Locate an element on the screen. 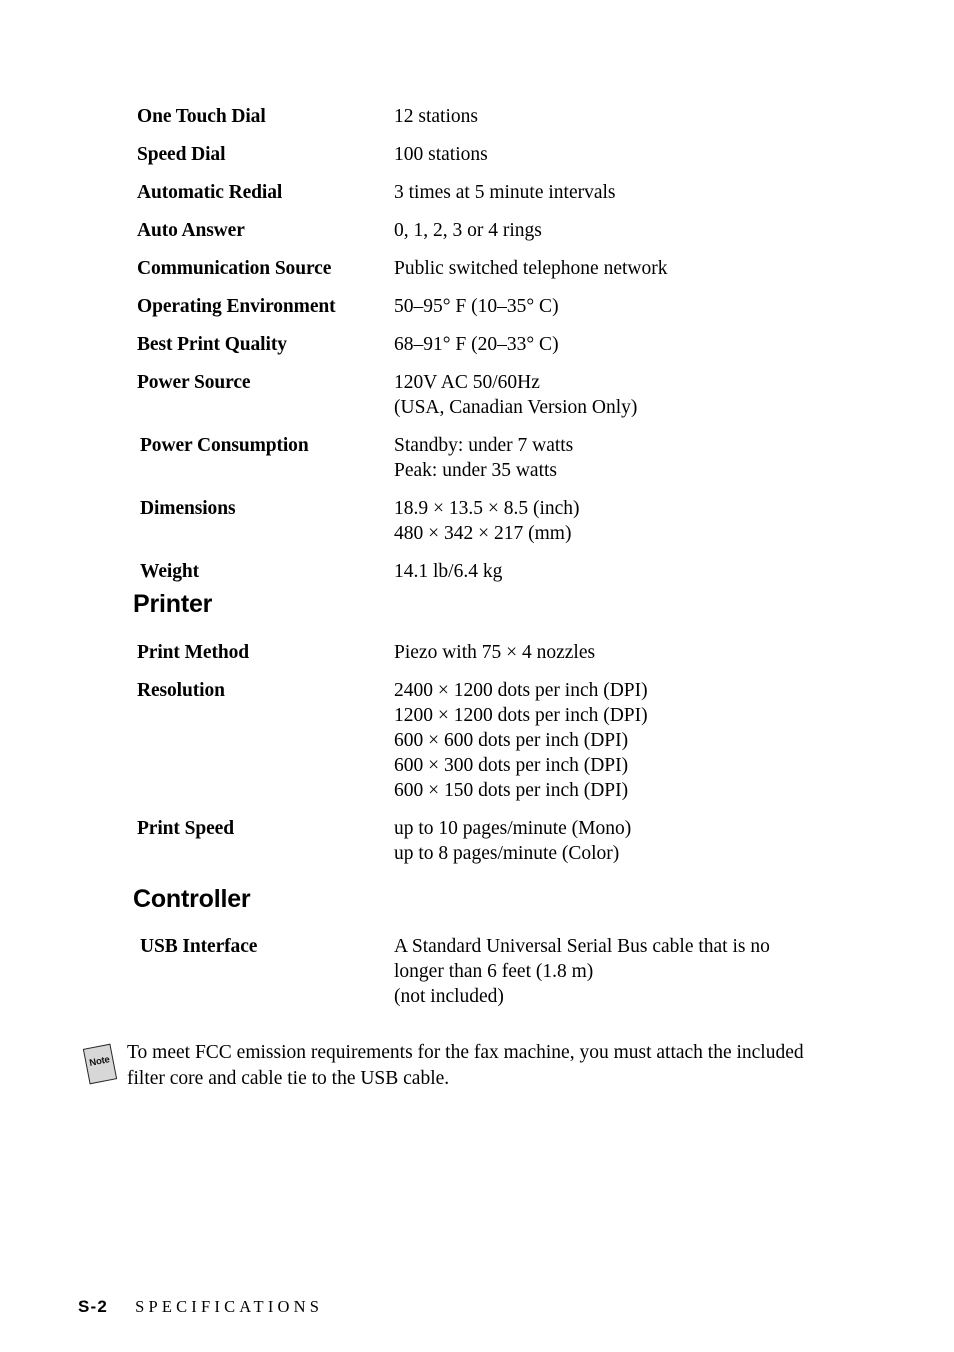 The height and width of the screenshot is (1352, 954). spec-label: Speed Dial is located at coordinates (181, 154).